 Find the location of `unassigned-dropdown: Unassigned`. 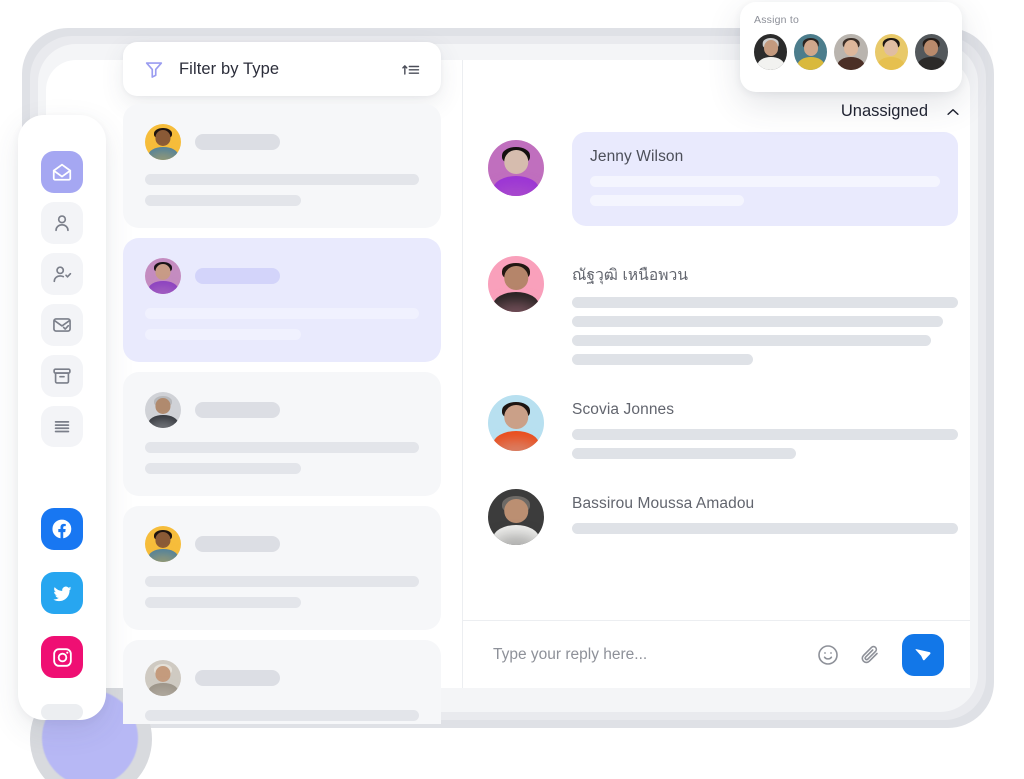

unassigned-dropdown: Unassigned is located at coordinates (901, 111).